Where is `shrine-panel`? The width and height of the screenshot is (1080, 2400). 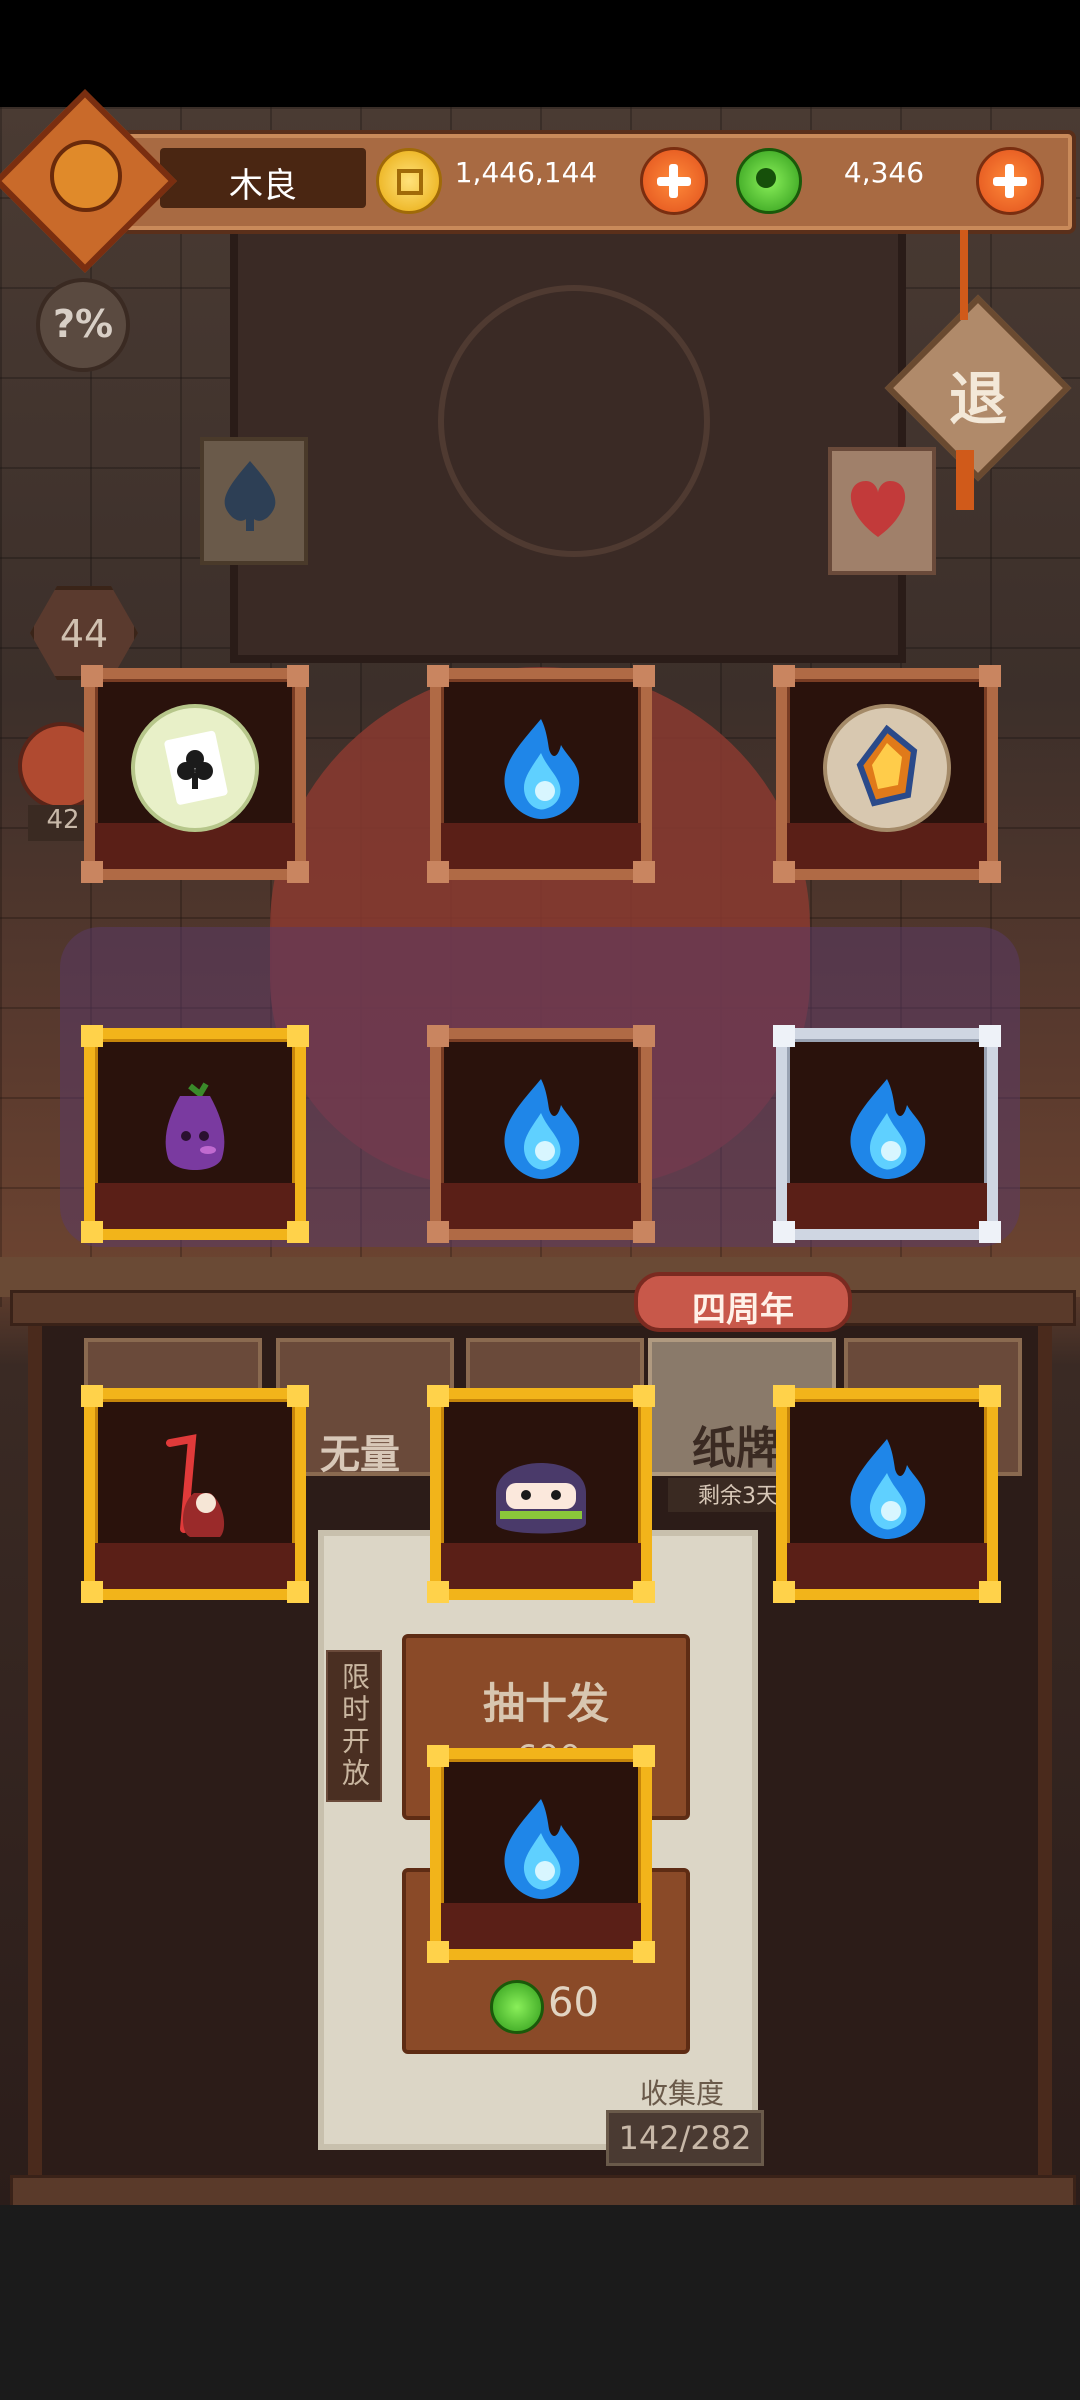
shrine-panel is located at coordinates (568, 440).